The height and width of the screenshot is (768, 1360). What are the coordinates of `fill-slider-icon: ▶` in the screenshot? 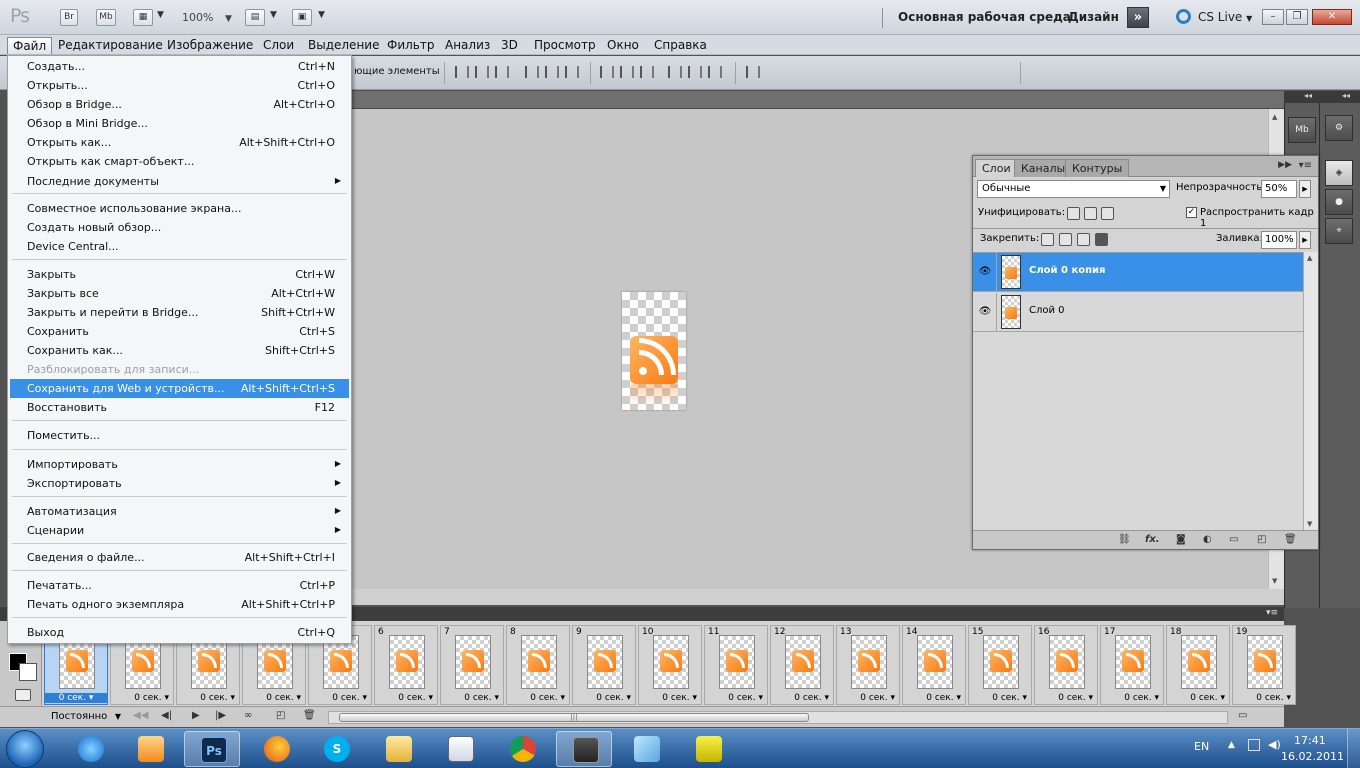 It's located at (1305, 240).